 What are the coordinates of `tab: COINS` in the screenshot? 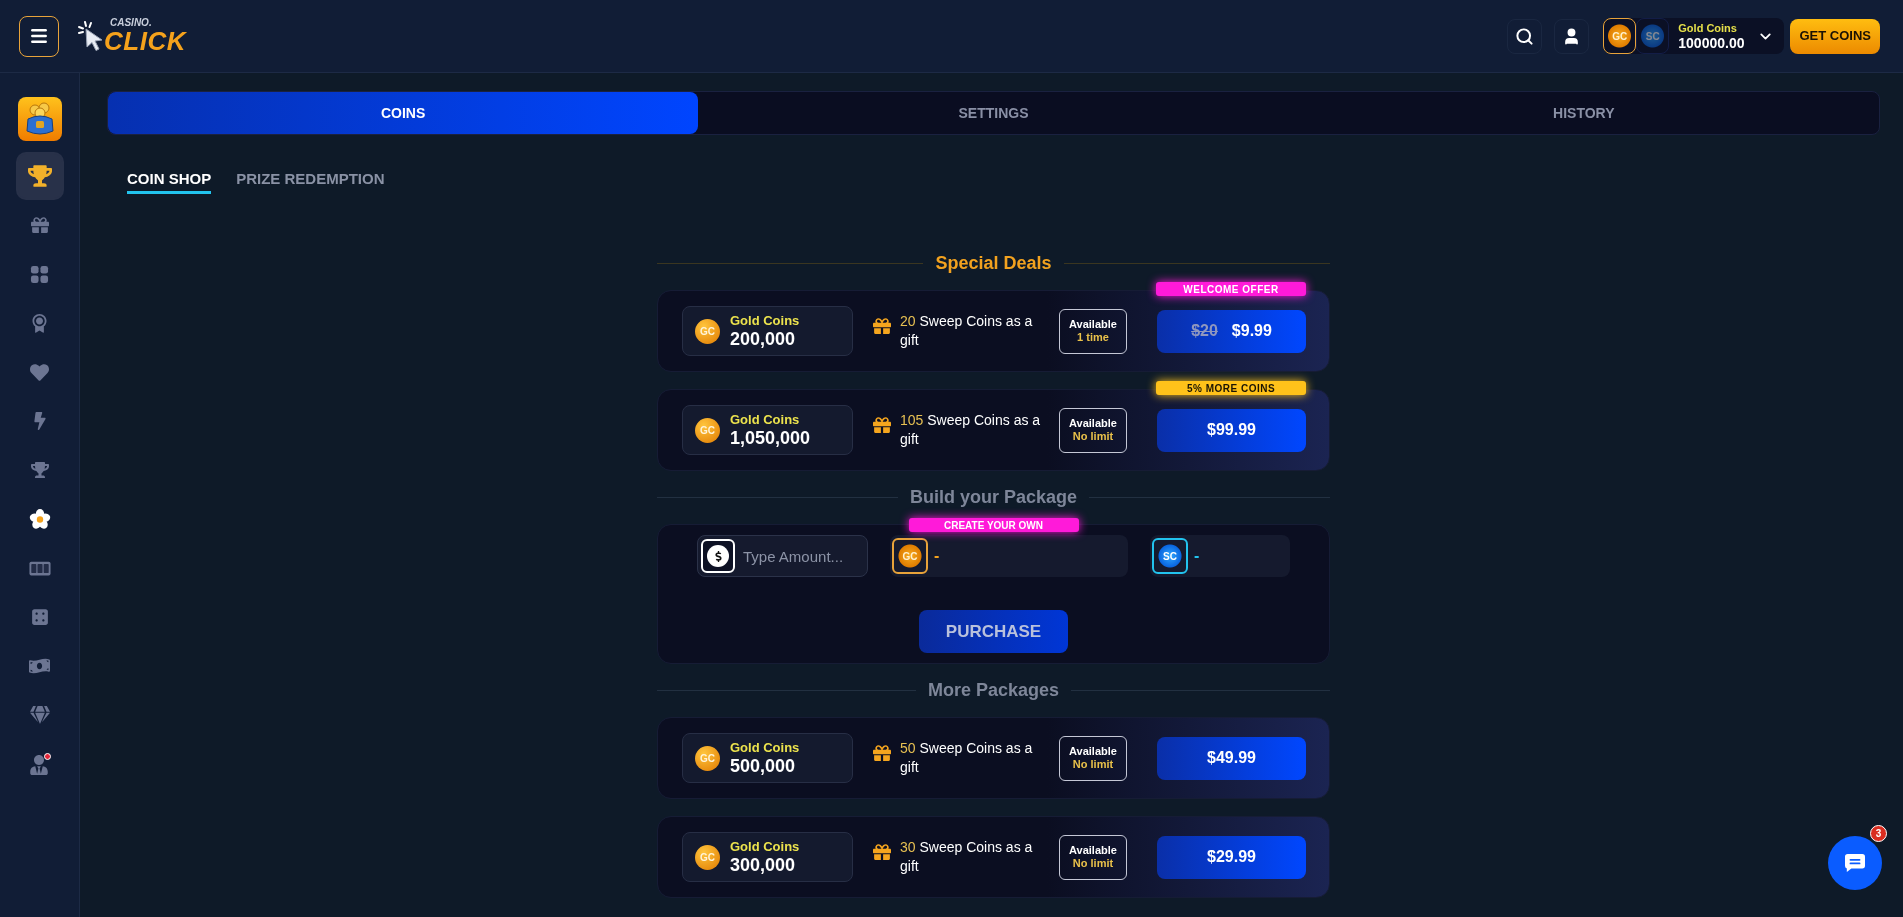 It's located at (403, 113).